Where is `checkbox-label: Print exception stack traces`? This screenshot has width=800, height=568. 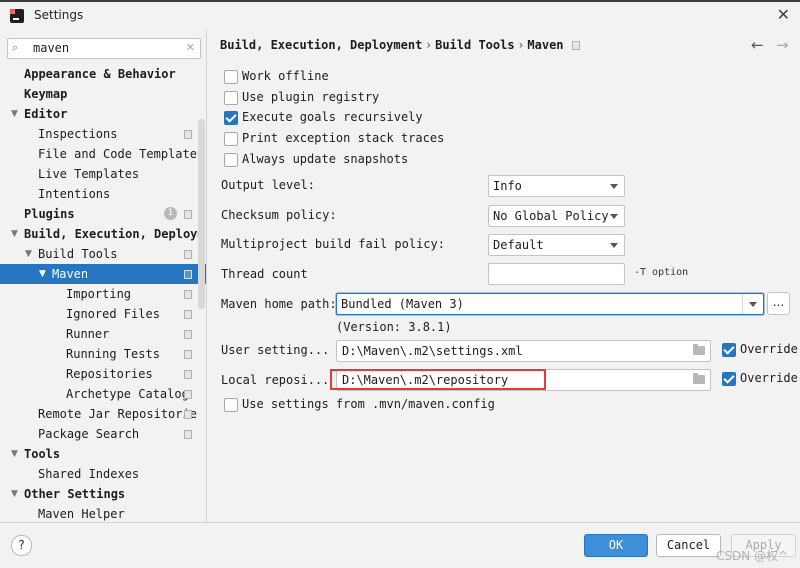 checkbox-label: Print exception stack traces is located at coordinates (343, 138).